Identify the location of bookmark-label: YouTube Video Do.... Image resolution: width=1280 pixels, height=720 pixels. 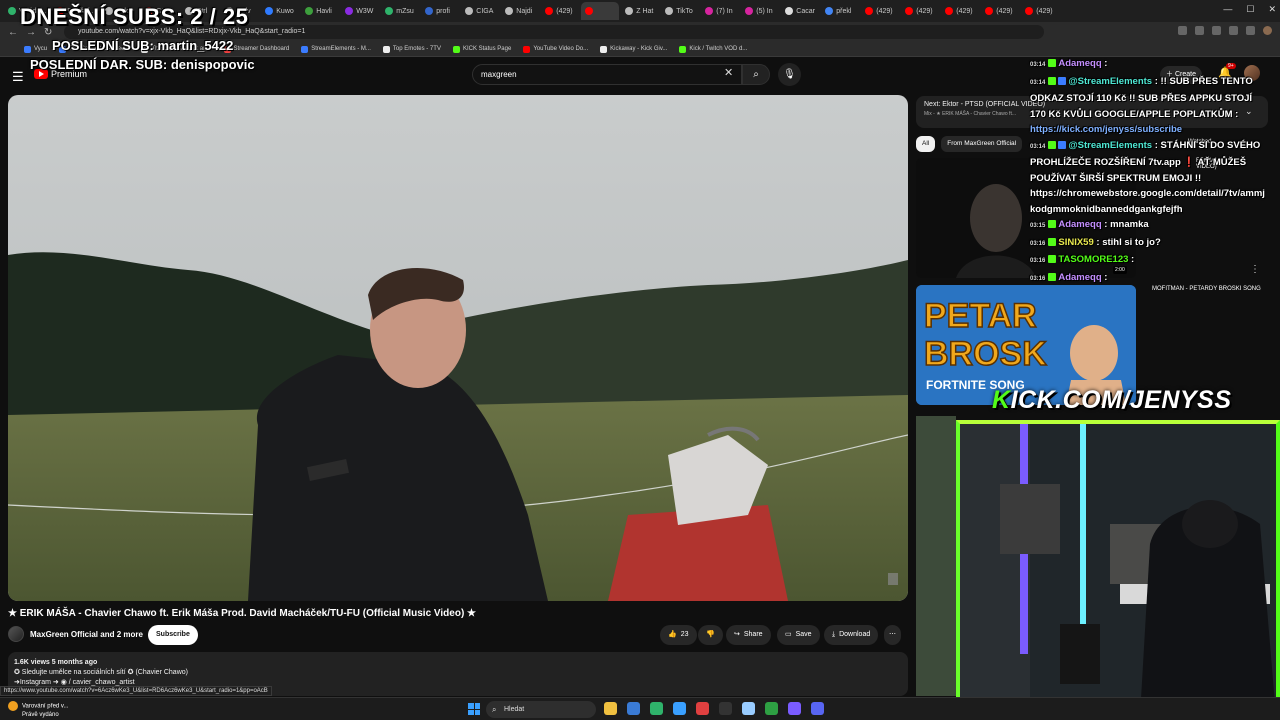
(561, 49).